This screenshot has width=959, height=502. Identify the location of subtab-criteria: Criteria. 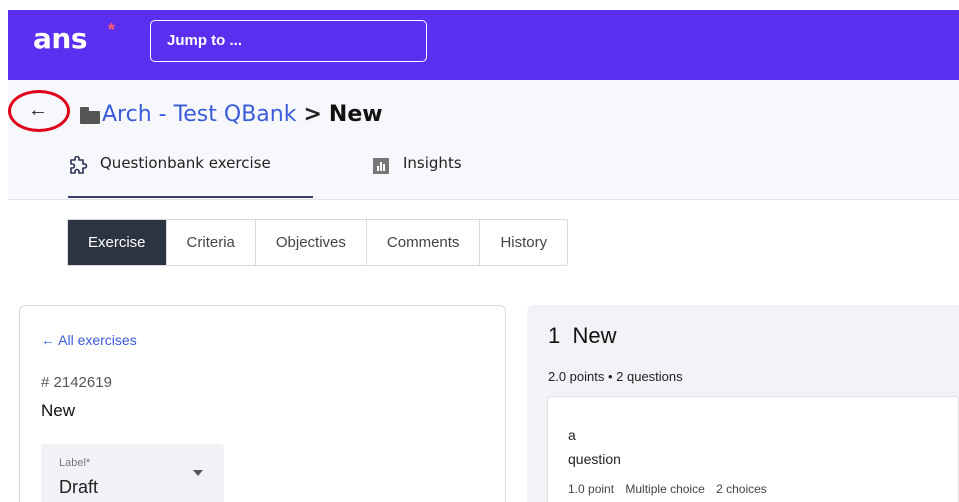
(211, 242).